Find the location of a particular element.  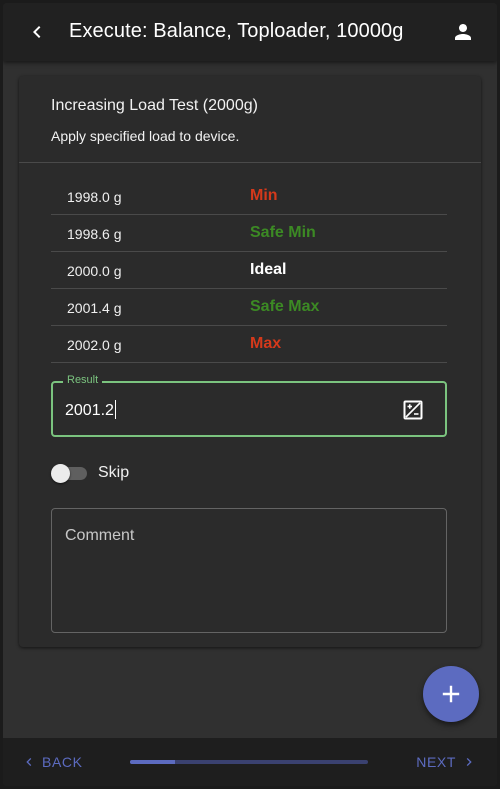

next-step-button: NEXT is located at coordinates (446, 762).